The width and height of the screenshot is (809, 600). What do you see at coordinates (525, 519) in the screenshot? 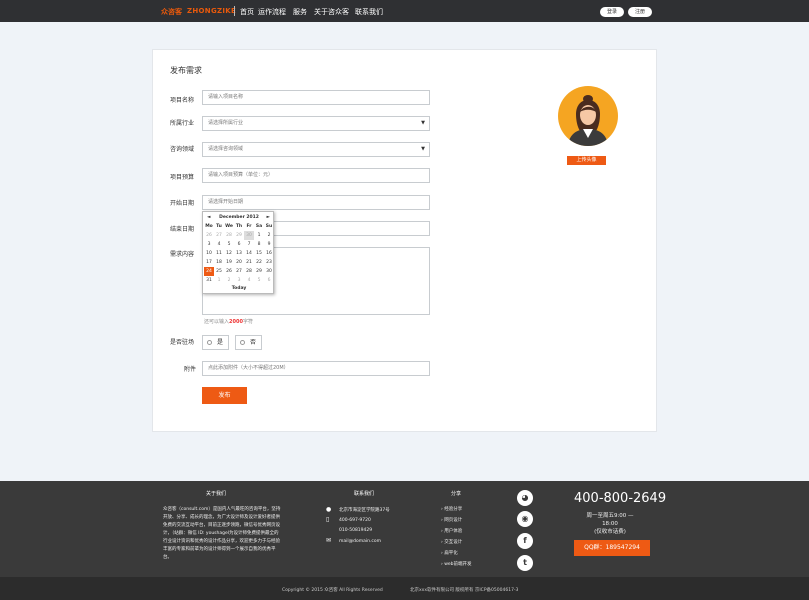
I see `weibo-icon: ◉` at bounding box center [525, 519].